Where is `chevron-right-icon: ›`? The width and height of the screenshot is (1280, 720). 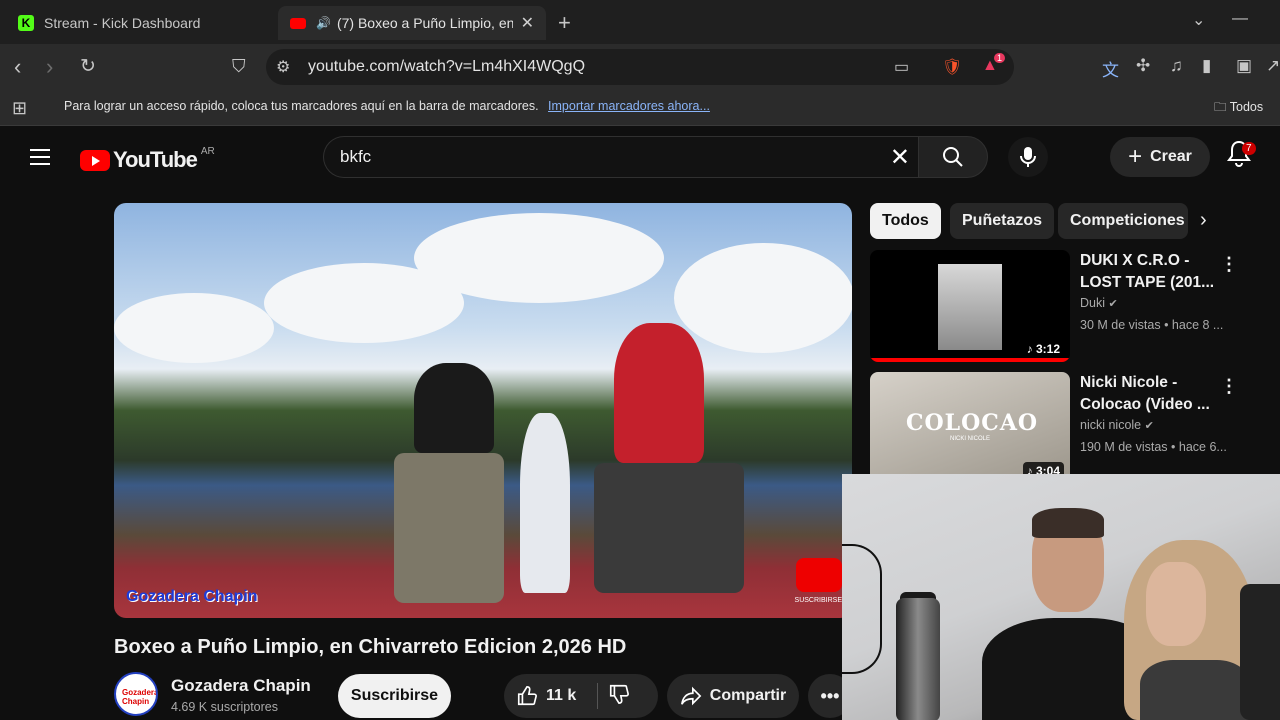
chevron-right-icon: › is located at coordinates (1203, 220).